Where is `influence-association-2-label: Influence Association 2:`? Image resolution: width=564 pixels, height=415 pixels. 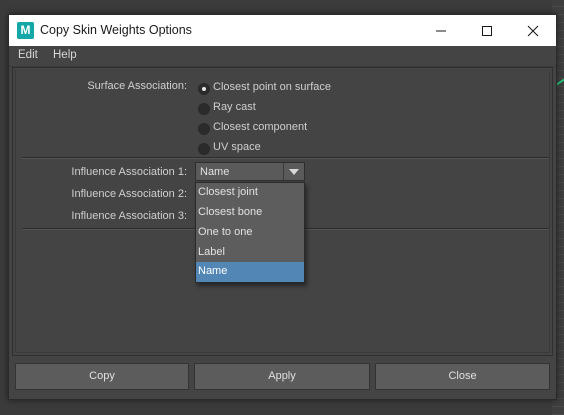 influence-association-2-label: Influence Association 2: is located at coordinates (129, 194).